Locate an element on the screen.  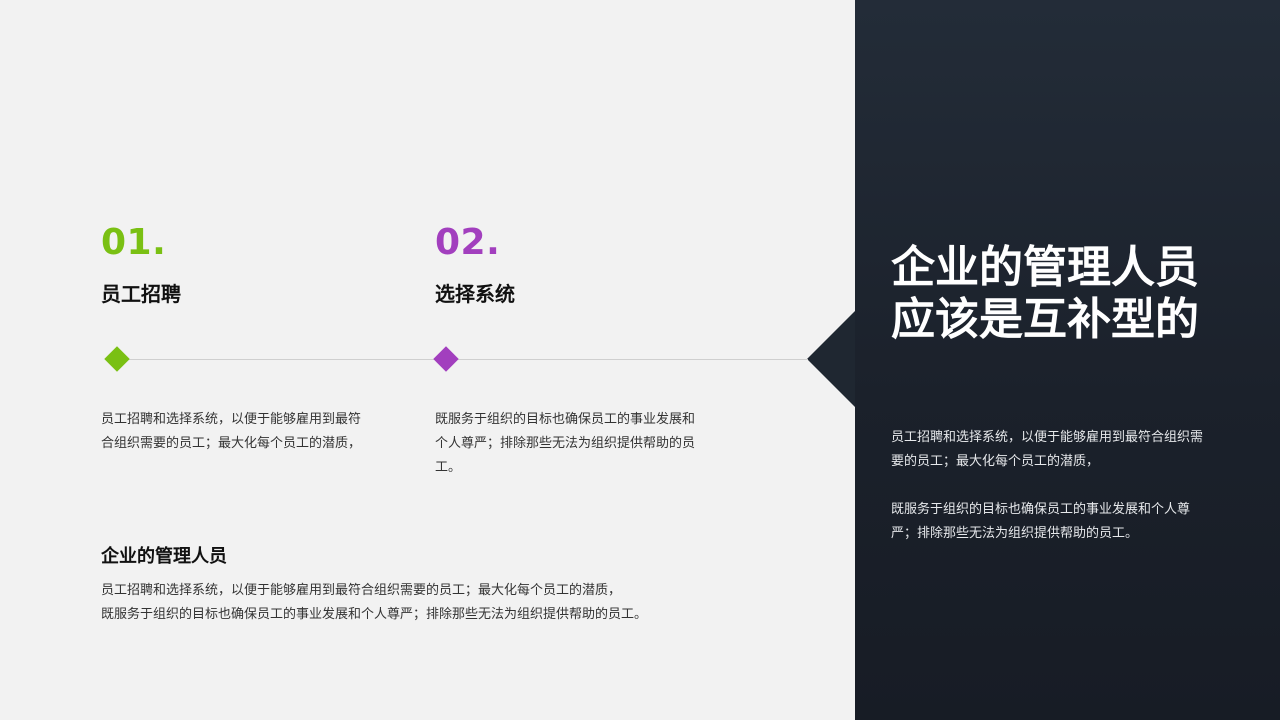
item-number-2: 02. is located at coordinates (468, 242).